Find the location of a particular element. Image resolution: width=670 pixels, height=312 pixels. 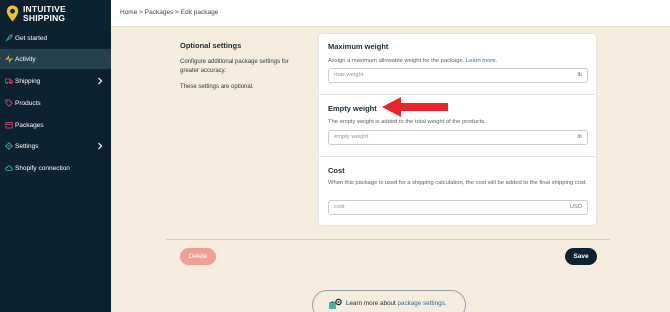

breadcrumb: Home > Packages > Edit package is located at coordinates (169, 12).